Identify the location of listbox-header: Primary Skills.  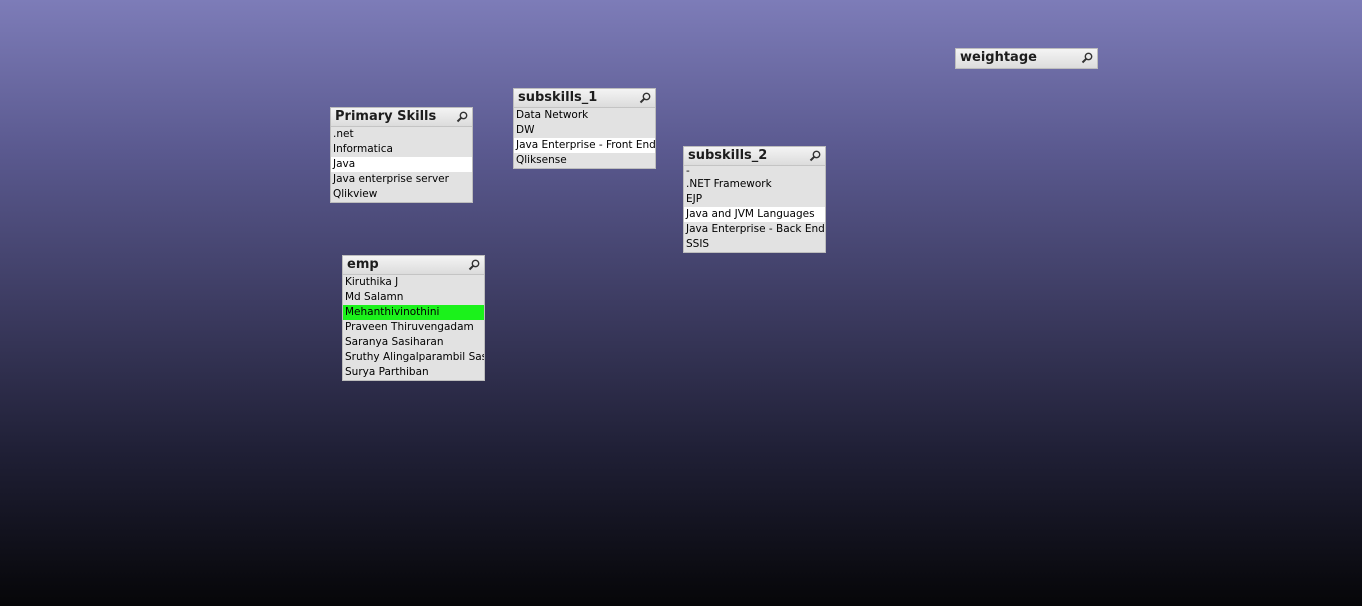
(401, 117).